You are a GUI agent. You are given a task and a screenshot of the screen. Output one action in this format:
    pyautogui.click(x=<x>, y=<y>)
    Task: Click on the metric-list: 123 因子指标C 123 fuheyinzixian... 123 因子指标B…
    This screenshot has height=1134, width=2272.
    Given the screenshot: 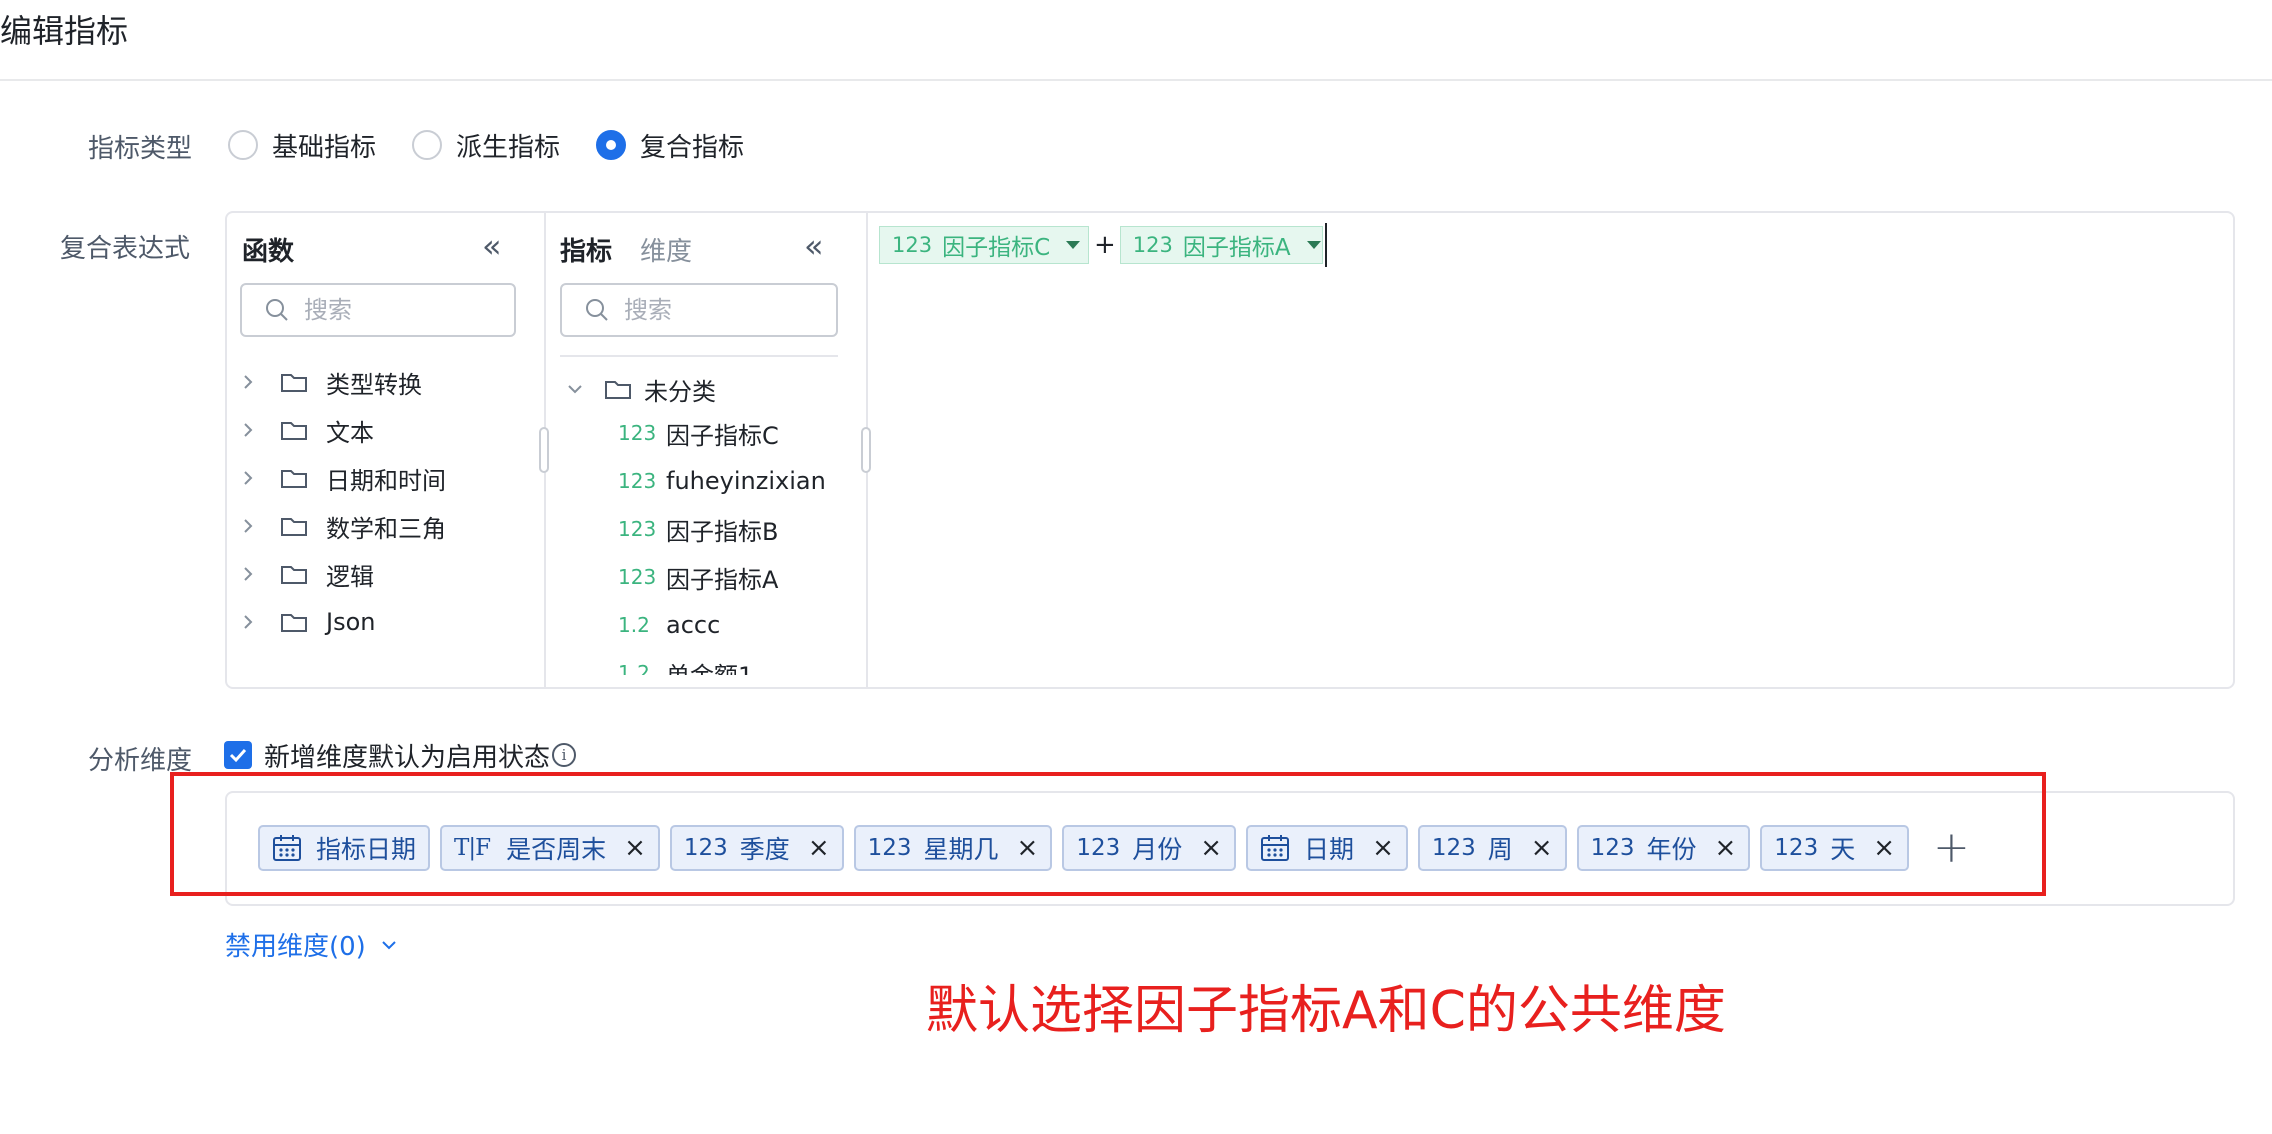 What is the action you would take?
    pyautogui.click(x=723, y=544)
    